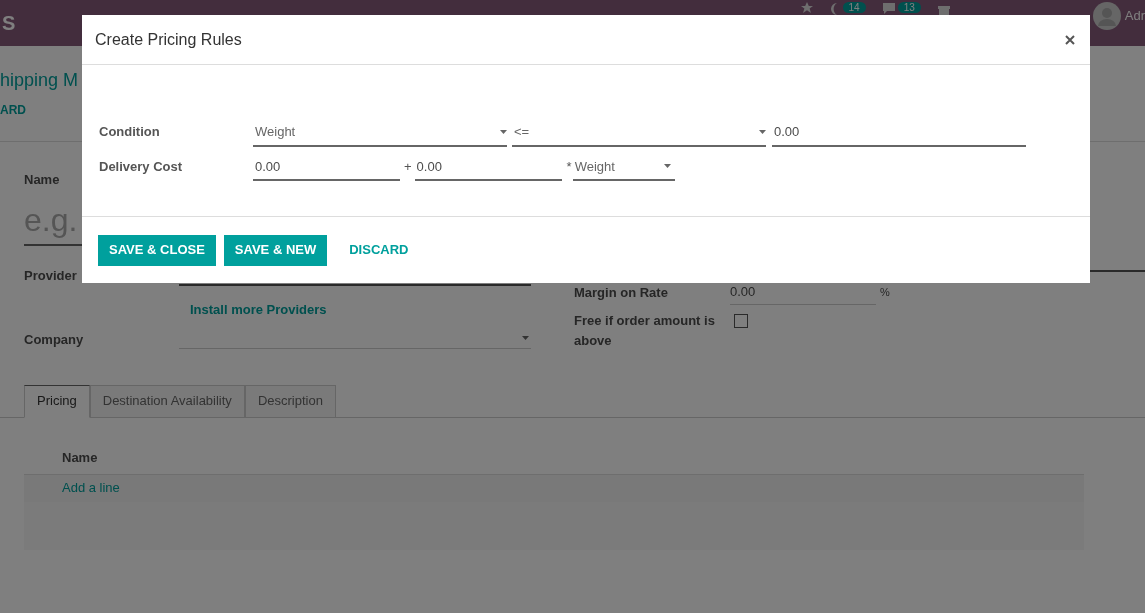 The height and width of the screenshot is (613, 1145). What do you see at coordinates (380, 134) in the screenshot?
I see `variable-select: Weight` at bounding box center [380, 134].